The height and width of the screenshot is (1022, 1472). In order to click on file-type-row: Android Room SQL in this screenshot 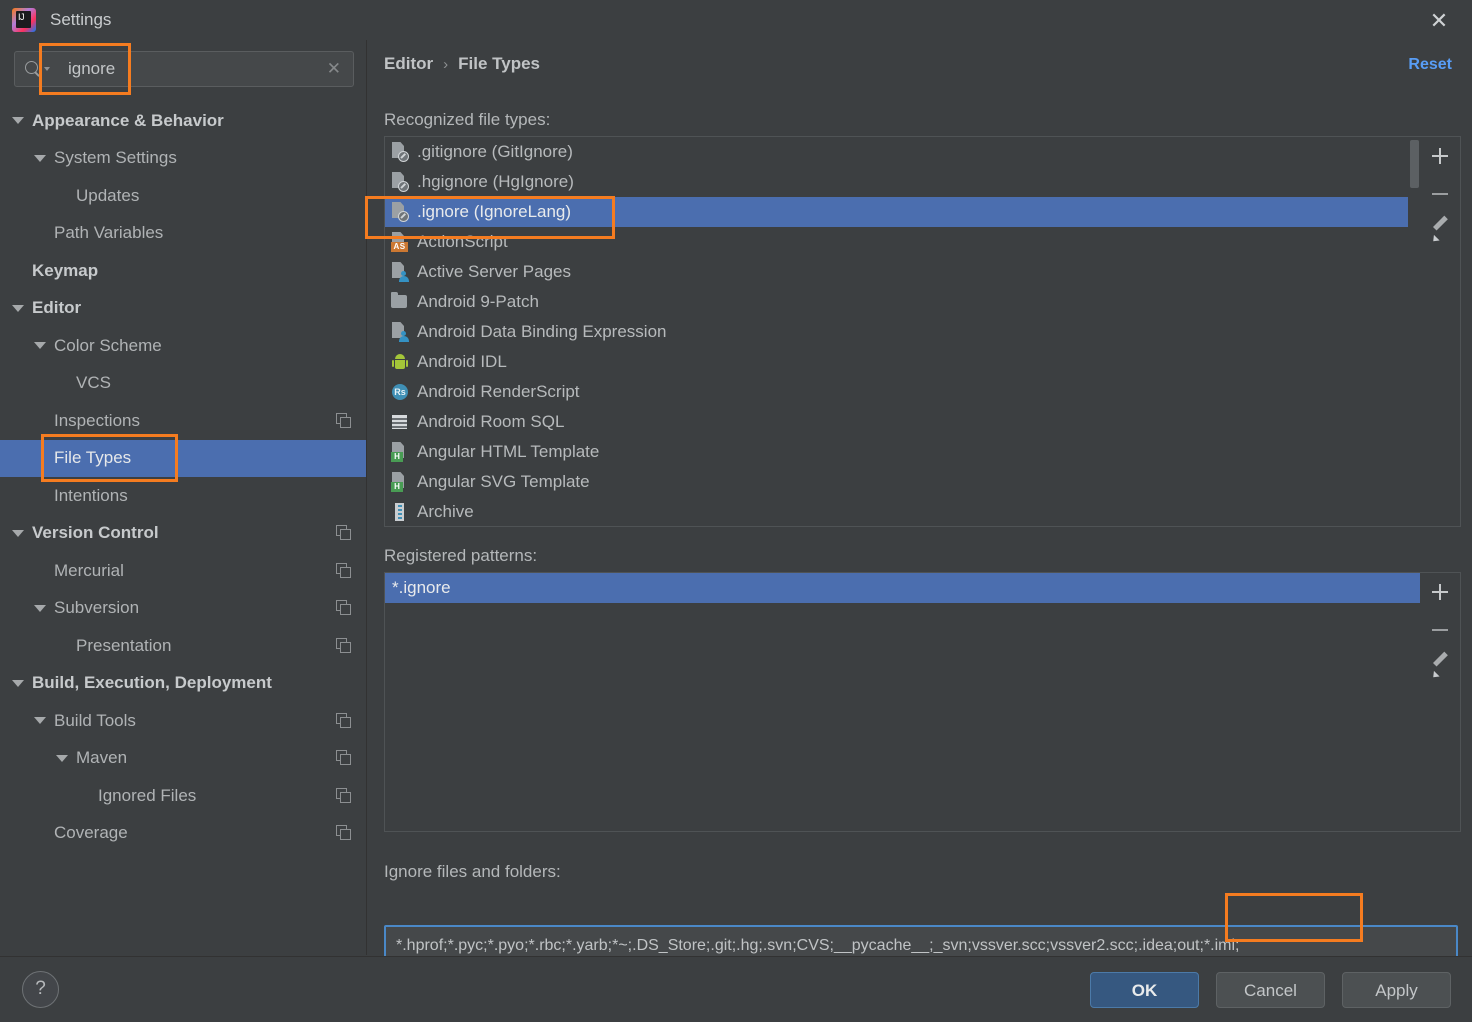, I will do `click(903, 422)`.